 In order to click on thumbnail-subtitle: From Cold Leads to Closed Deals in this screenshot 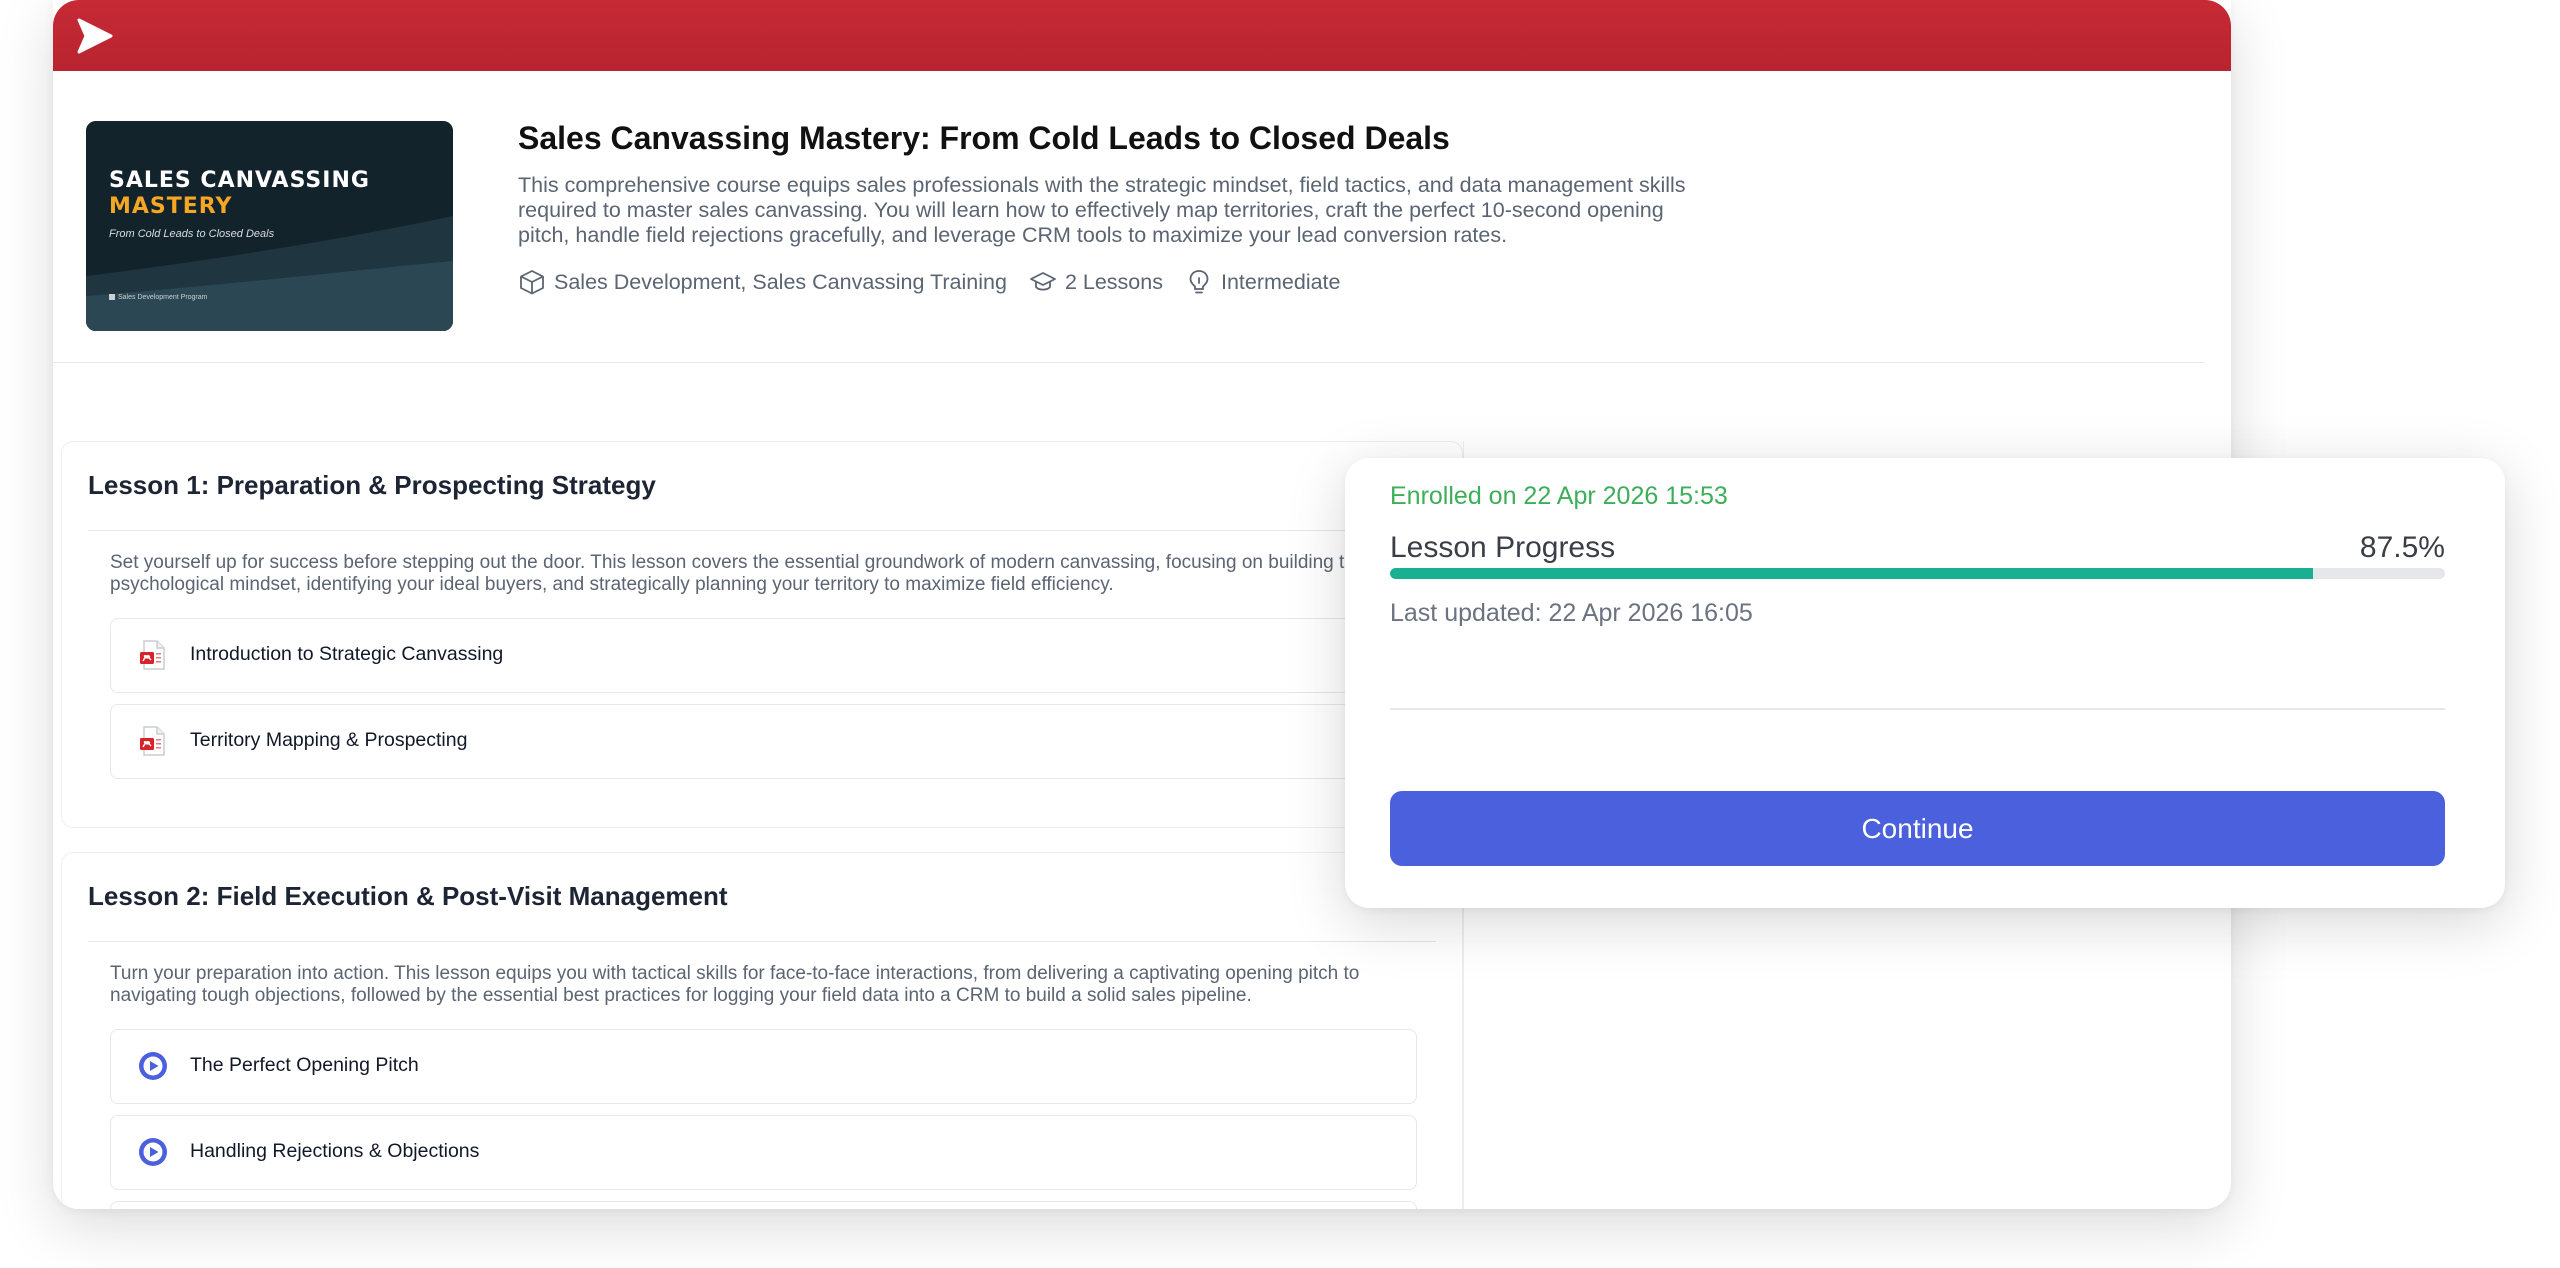, I will do `click(192, 234)`.